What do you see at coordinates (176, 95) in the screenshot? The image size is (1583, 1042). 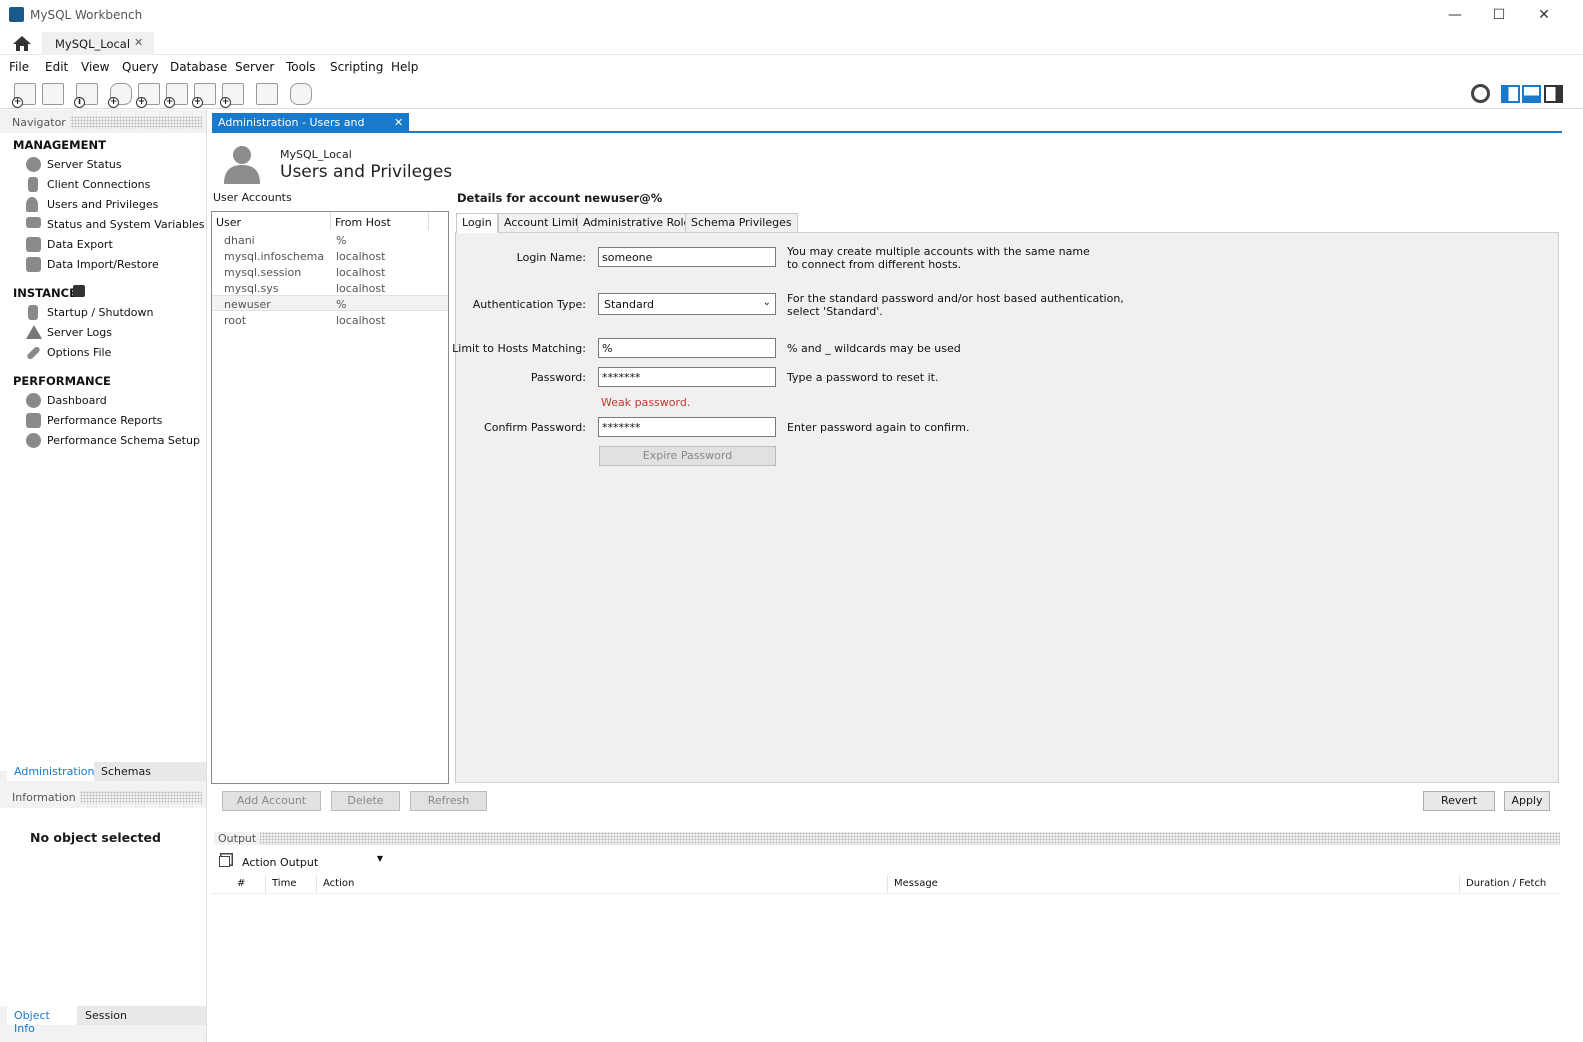 I see `create-view-icon: +` at bounding box center [176, 95].